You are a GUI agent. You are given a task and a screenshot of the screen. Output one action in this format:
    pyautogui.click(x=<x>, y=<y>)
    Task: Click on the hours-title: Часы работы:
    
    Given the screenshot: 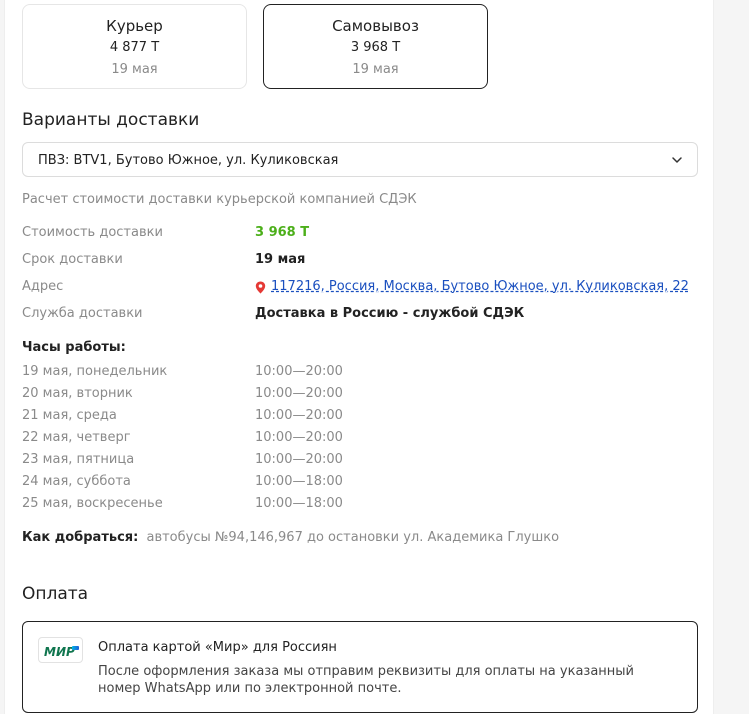 What is the action you would take?
    pyautogui.click(x=74, y=347)
    